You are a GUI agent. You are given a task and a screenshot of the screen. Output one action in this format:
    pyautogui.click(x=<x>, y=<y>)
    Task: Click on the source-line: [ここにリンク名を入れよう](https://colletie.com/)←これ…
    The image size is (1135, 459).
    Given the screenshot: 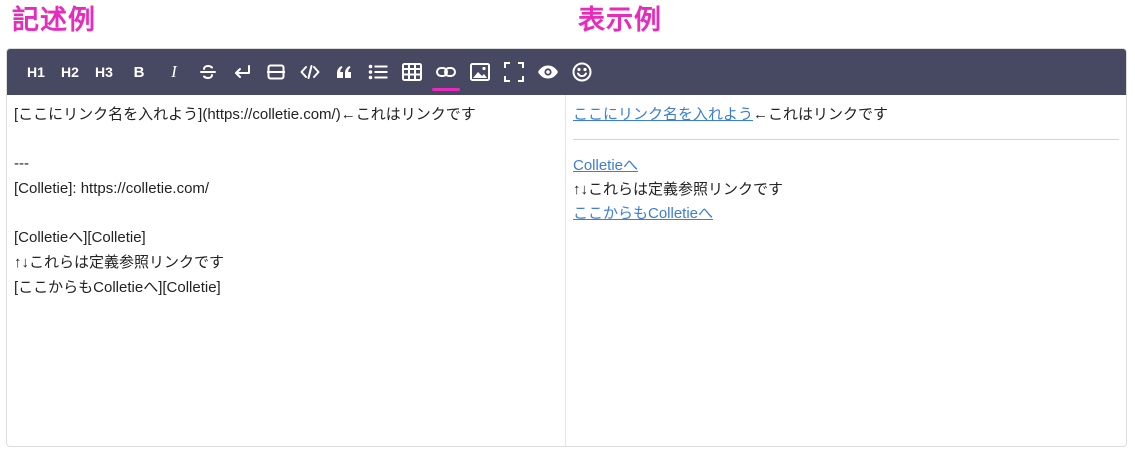 What is the action you would take?
    pyautogui.click(x=245, y=114)
    